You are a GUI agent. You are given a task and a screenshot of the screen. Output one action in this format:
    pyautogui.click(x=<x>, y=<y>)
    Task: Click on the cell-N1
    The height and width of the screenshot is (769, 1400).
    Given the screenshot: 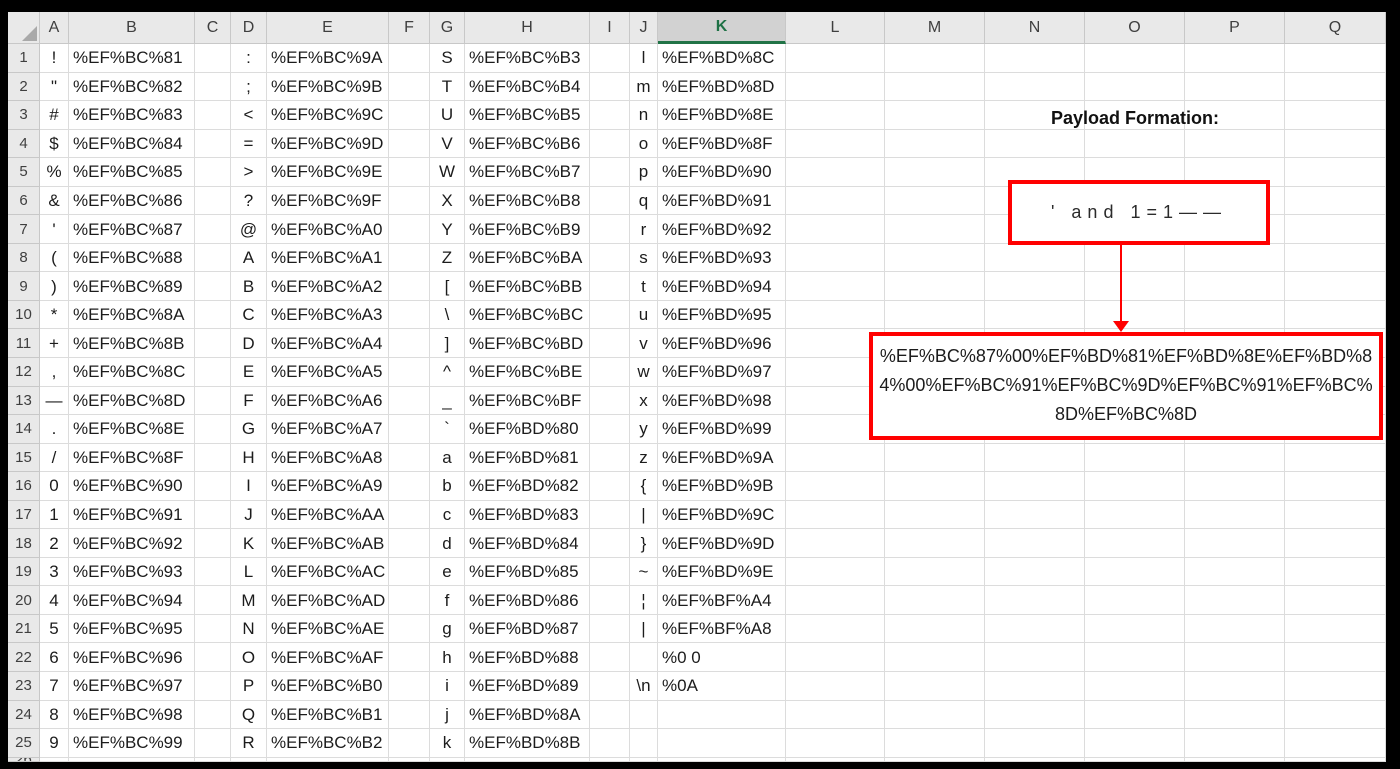 What is the action you would take?
    pyautogui.click(x=1035, y=58)
    